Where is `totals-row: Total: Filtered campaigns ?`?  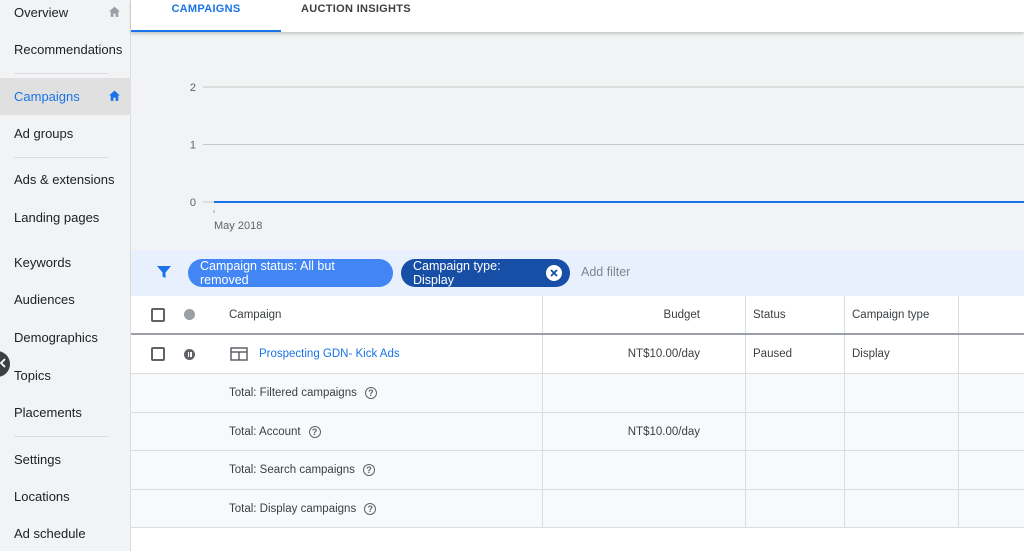
totals-row: Total: Filtered campaigns ? is located at coordinates (577, 393).